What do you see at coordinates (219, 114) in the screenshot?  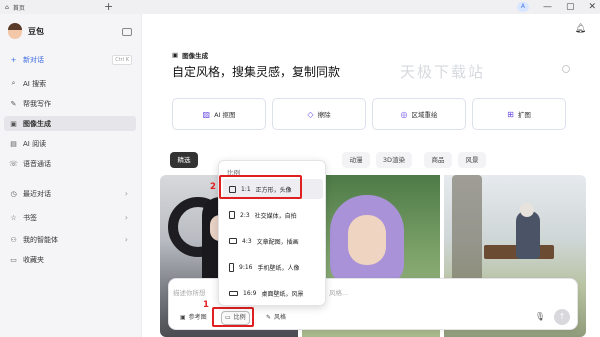 I see `tool-ai-cutout-button: ▨ AI 抠图` at bounding box center [219, 114].